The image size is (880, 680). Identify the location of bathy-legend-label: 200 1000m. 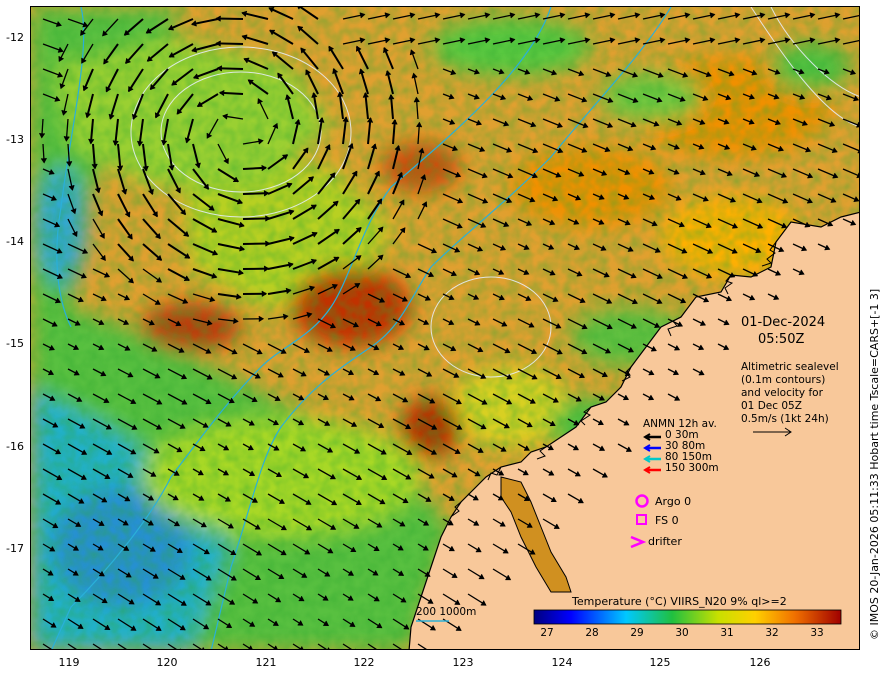
(446, 612).